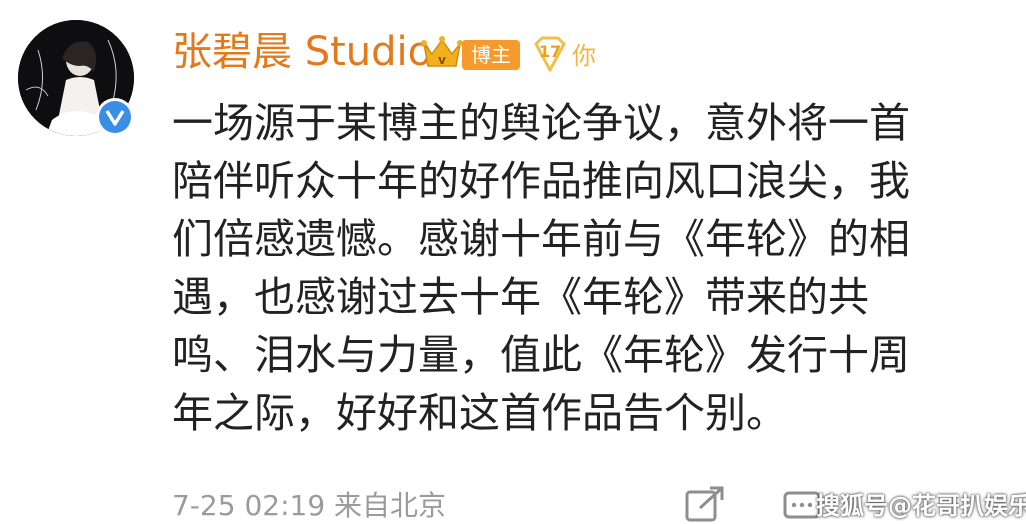 This screenshot has height=524, width=1026. Describe the element at coordinates (584, 56) in the screenshot. I see `level-label: 你` at that location.